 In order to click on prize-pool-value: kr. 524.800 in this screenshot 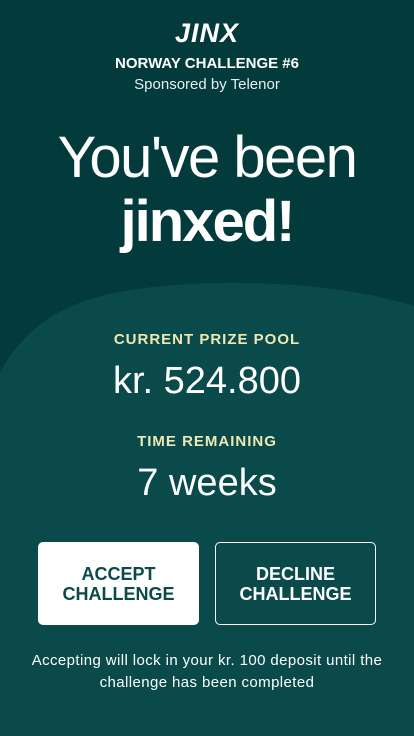, I will do `click(207, 381)`.